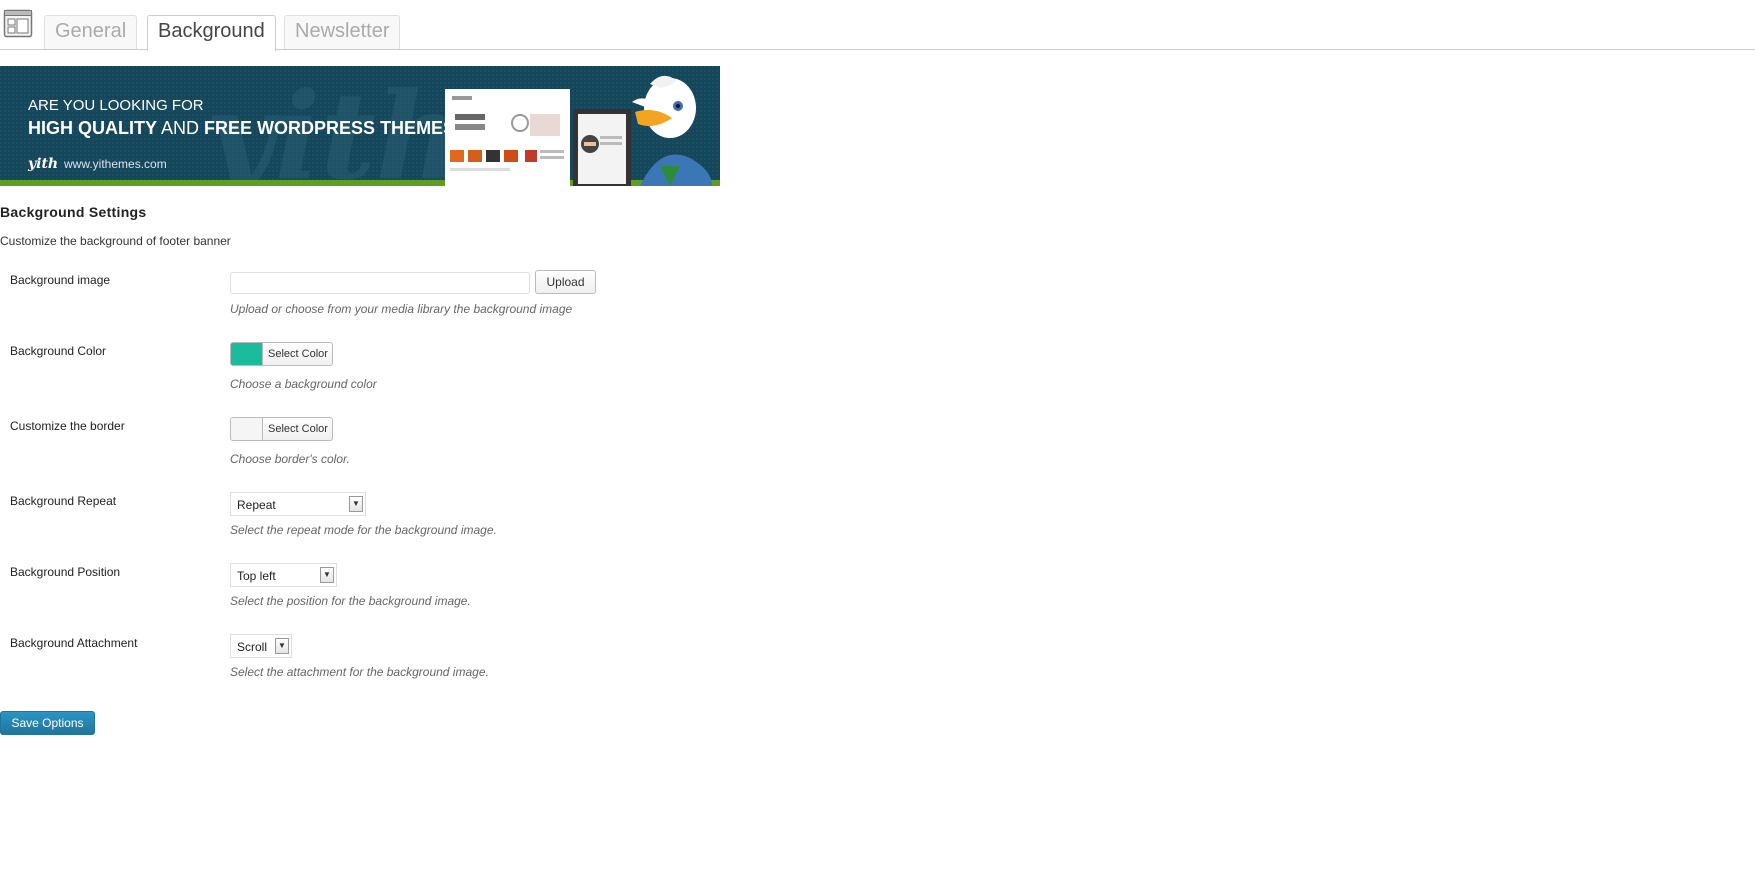  What do you see at coordinates (298, 504) in the screenshot?
I see `background-repeat-select: Repeat ▼` at bounding box center [298, 504].